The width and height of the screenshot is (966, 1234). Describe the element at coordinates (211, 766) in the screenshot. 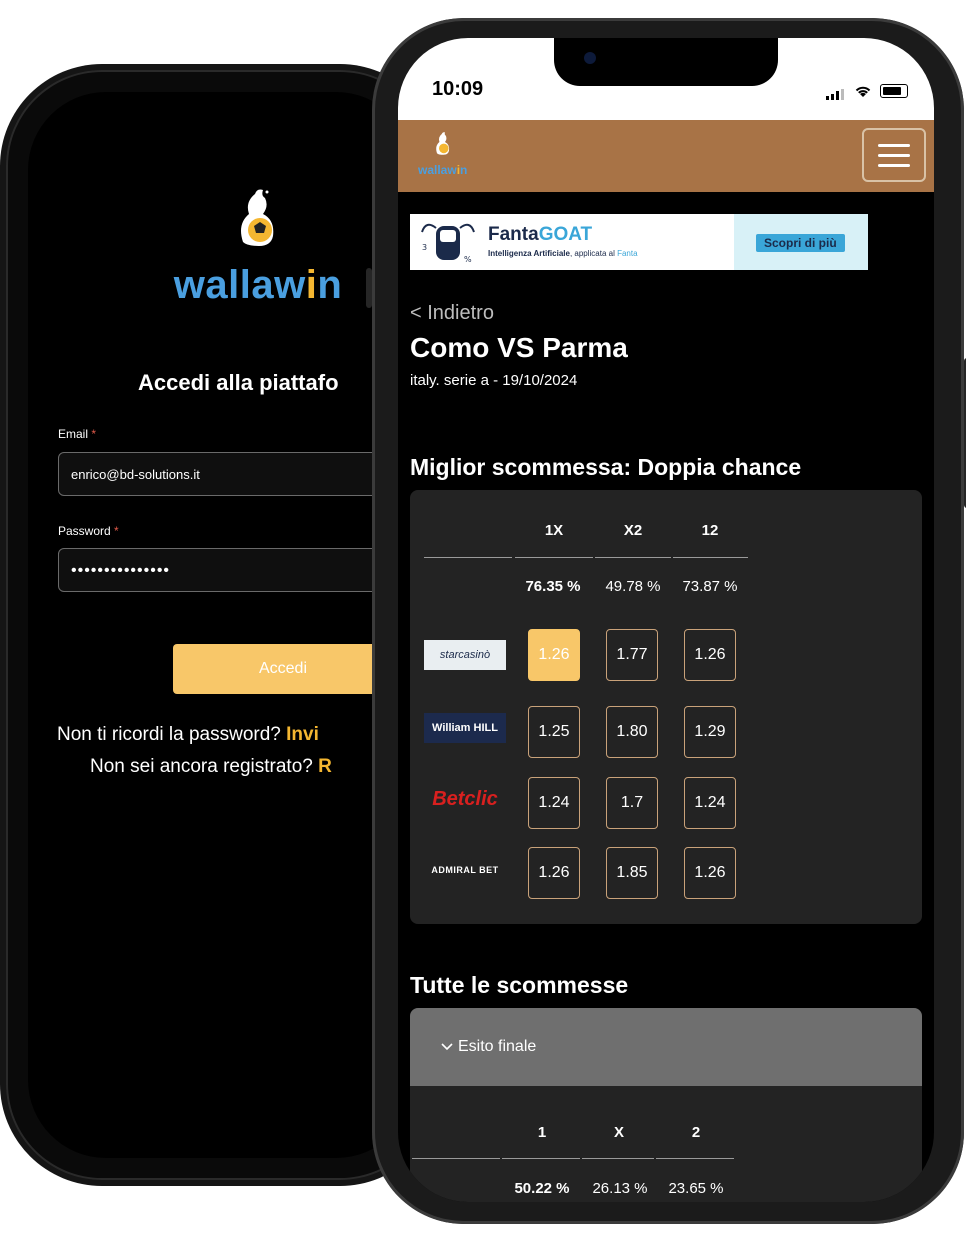

I see `register-line: Non sei ancora registrato? R` at that location.